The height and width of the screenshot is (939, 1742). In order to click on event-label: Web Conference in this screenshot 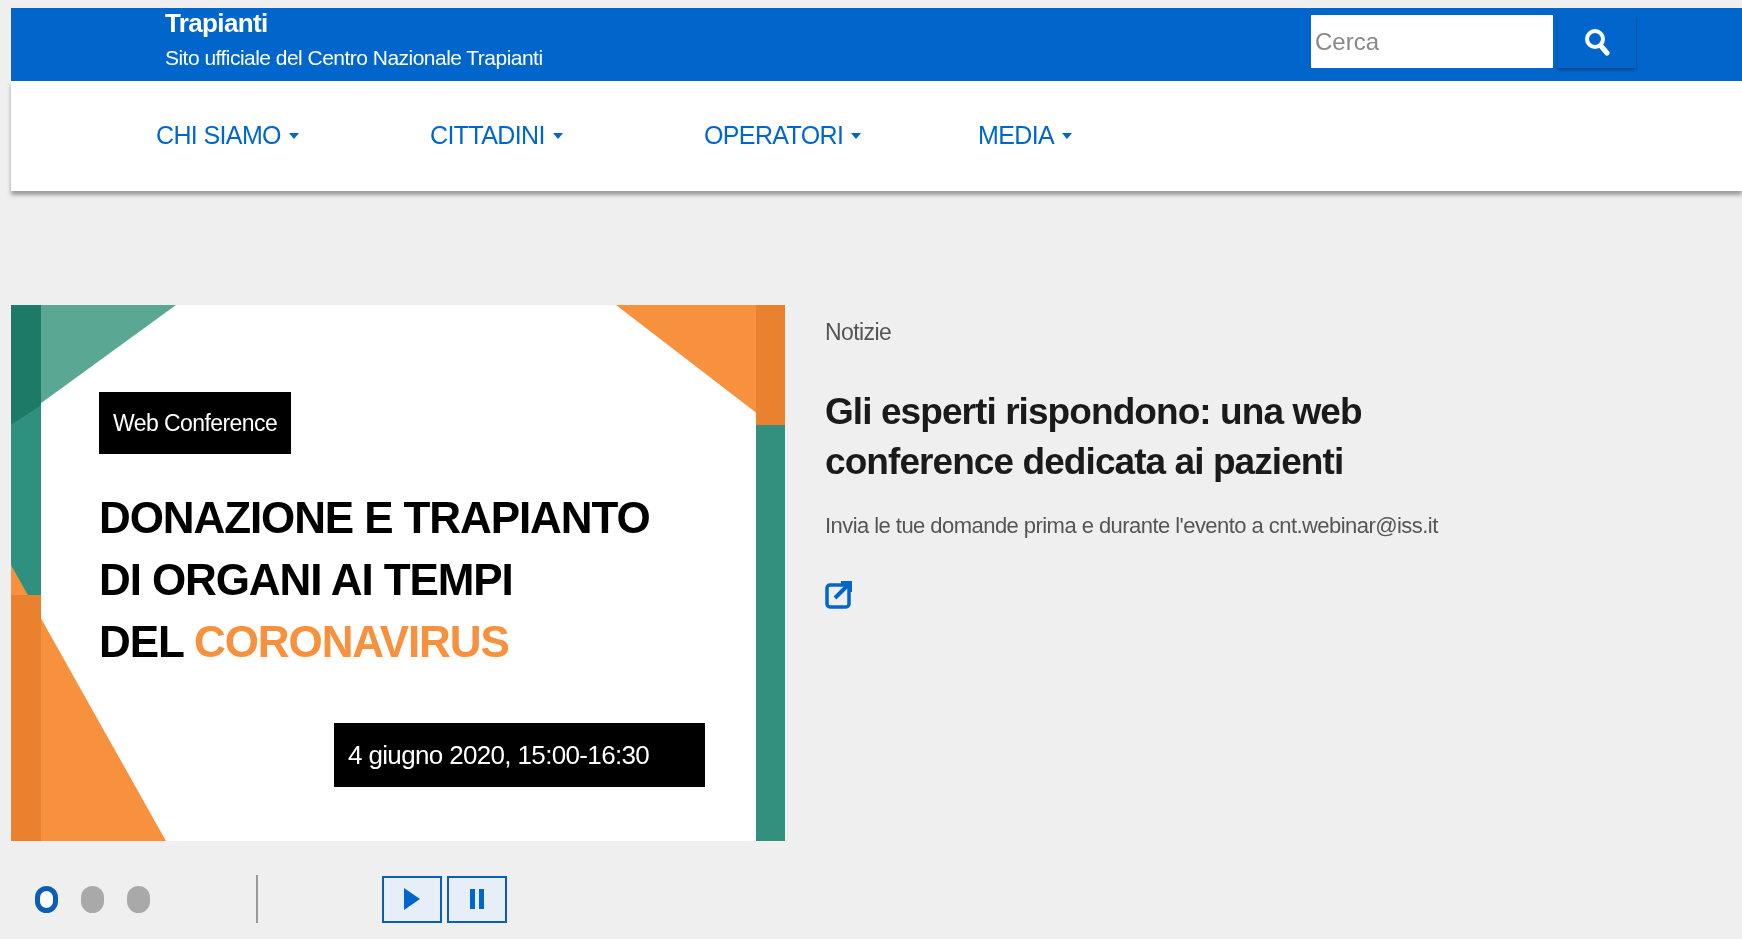, I will do `click(195, 423)`.